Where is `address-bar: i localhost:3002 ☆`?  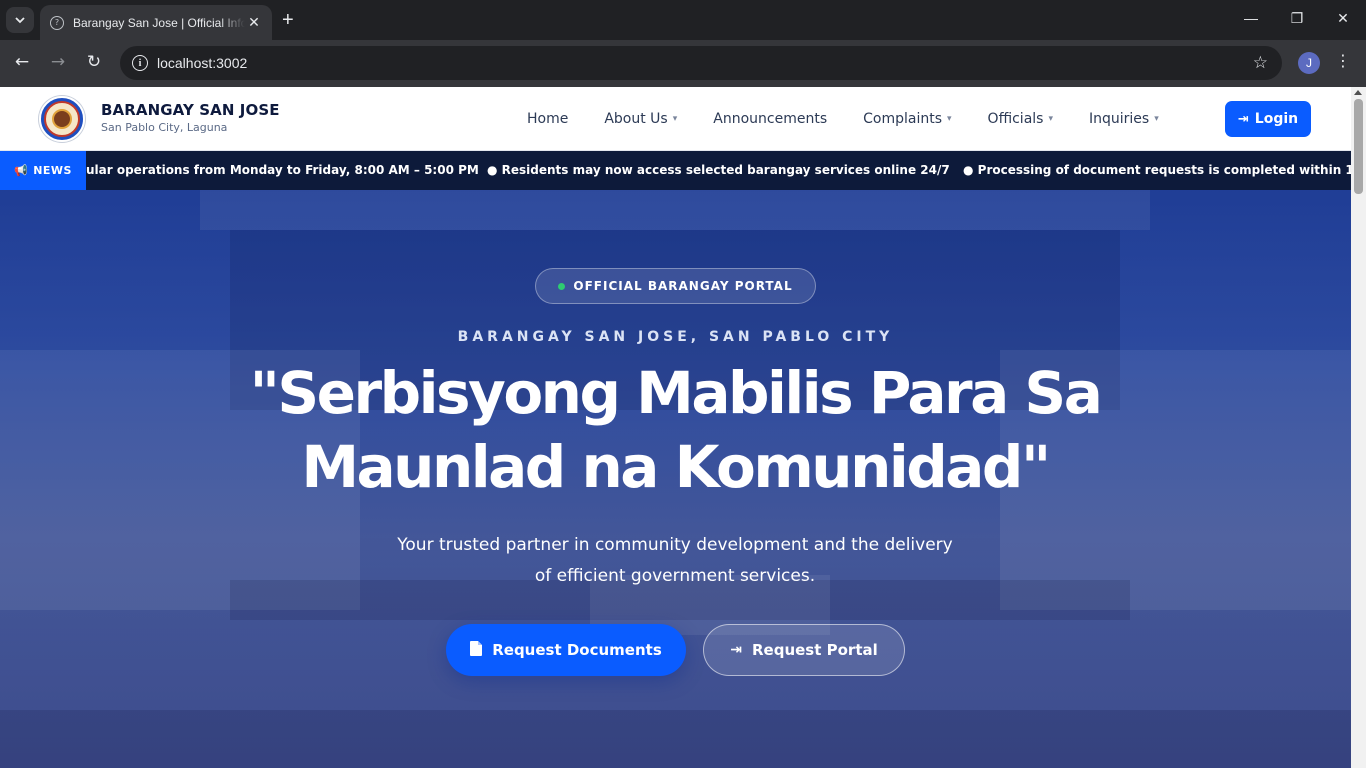 address-bar: i localhost:3002 ☆ is located at coordinates (701, 63).